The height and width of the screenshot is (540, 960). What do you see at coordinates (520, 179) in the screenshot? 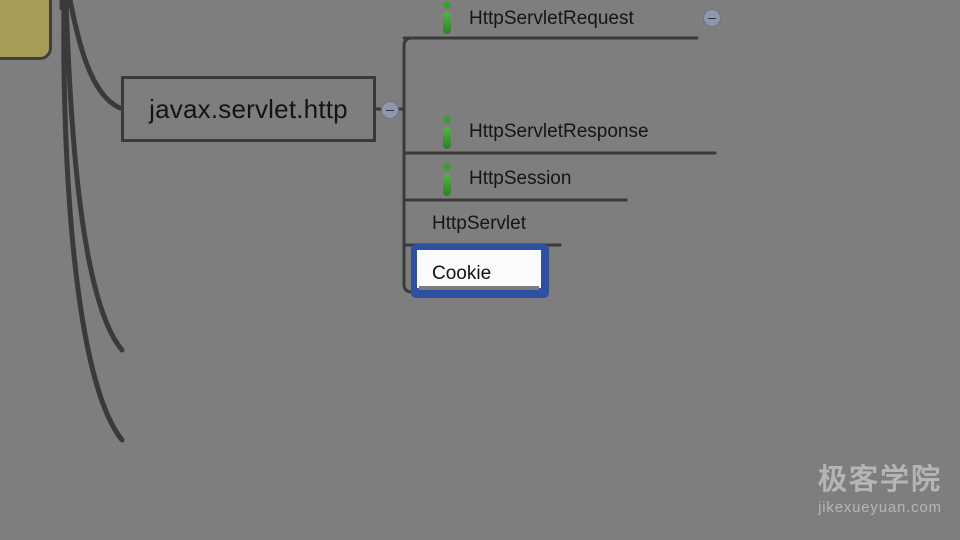
I see `child-node-label: HttpSession` at bounding box center [520, 179].